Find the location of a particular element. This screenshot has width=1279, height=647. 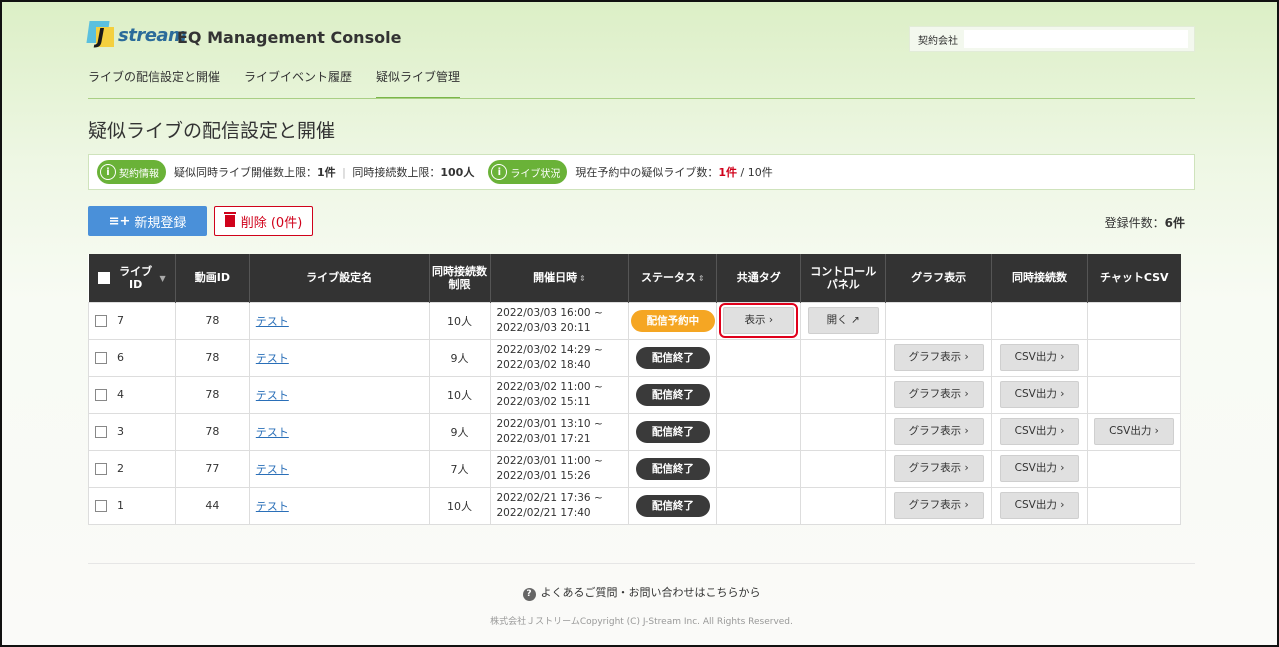

chat-csv-button: CSV出力 › is located at coordinates (1134, 431).